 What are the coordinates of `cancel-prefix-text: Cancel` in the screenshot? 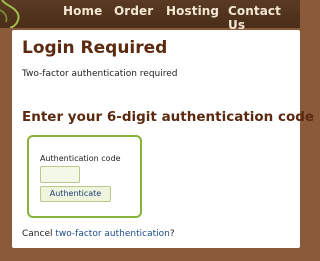 It's located at (39, 234).